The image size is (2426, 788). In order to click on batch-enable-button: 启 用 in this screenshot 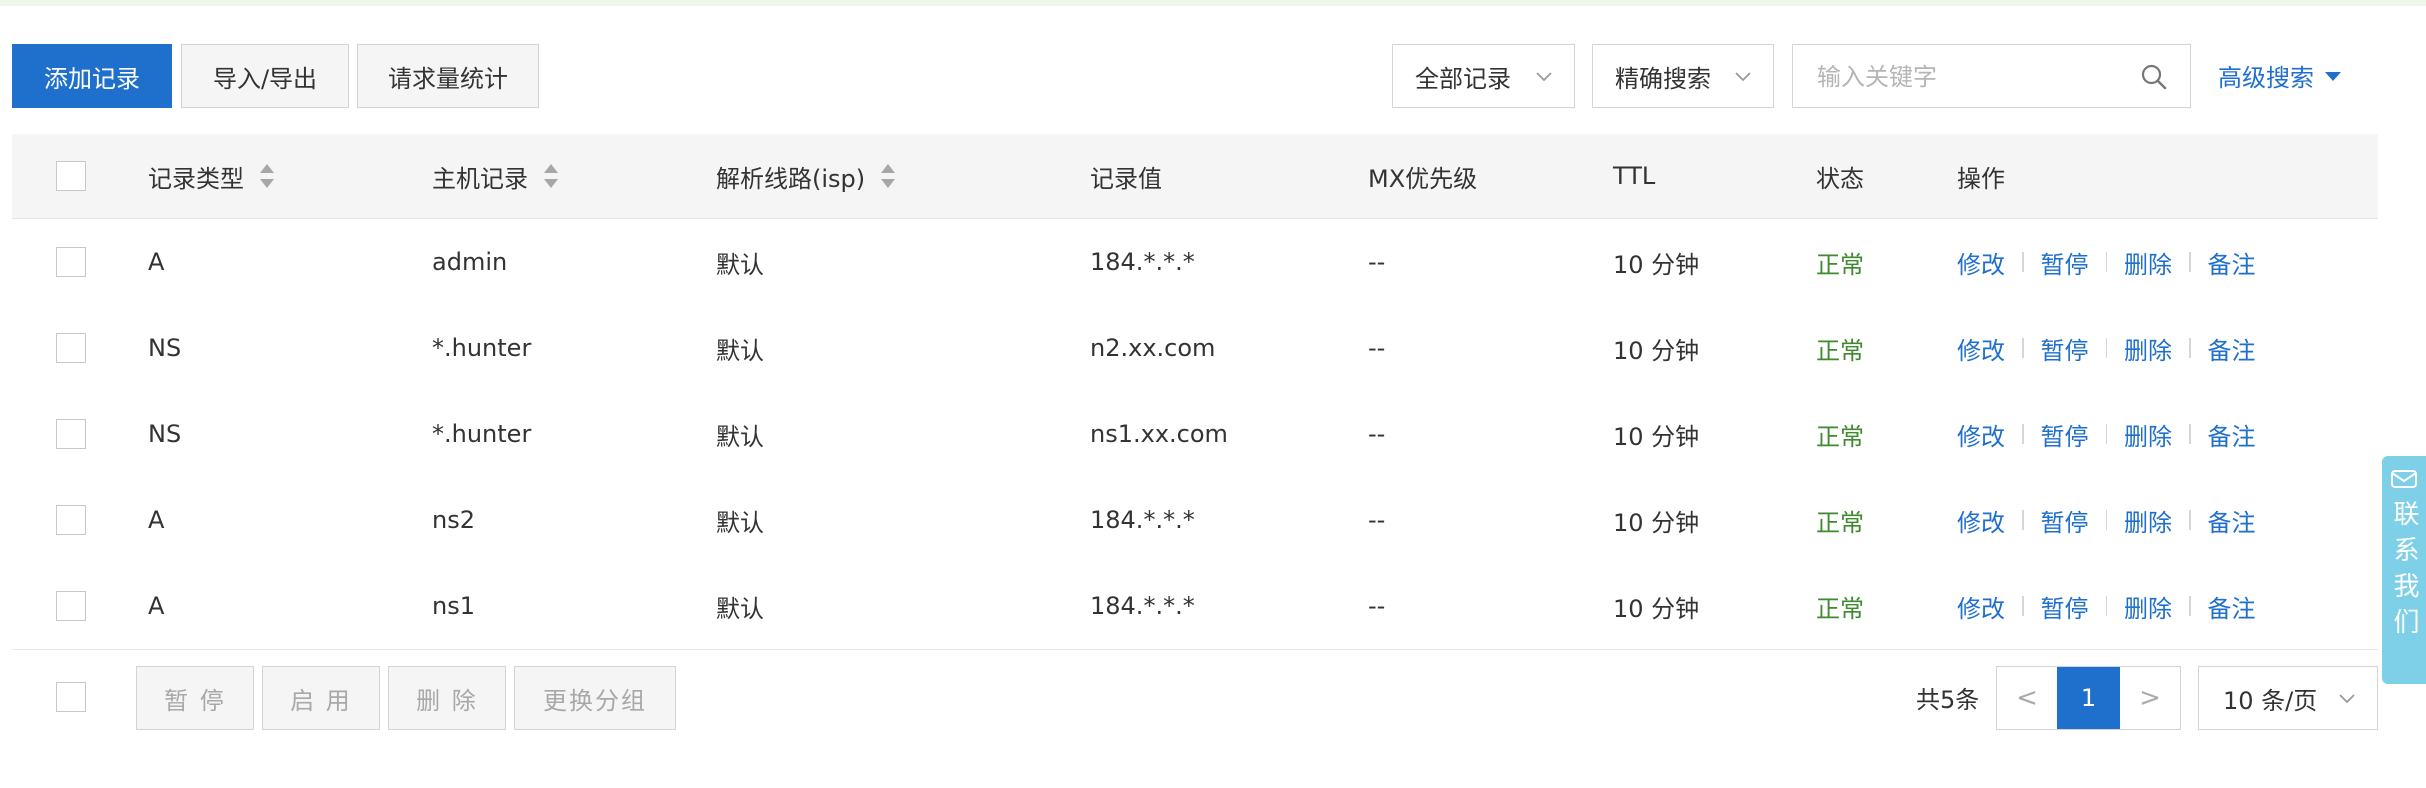, I will do `click(321, 698)`.